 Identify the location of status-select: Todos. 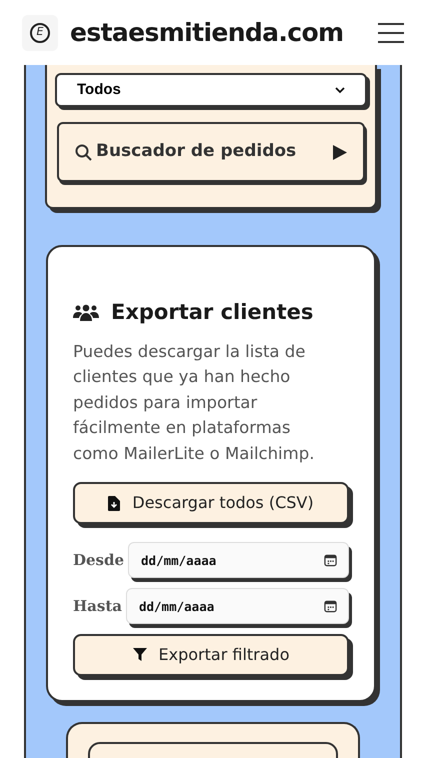
(211, 90).